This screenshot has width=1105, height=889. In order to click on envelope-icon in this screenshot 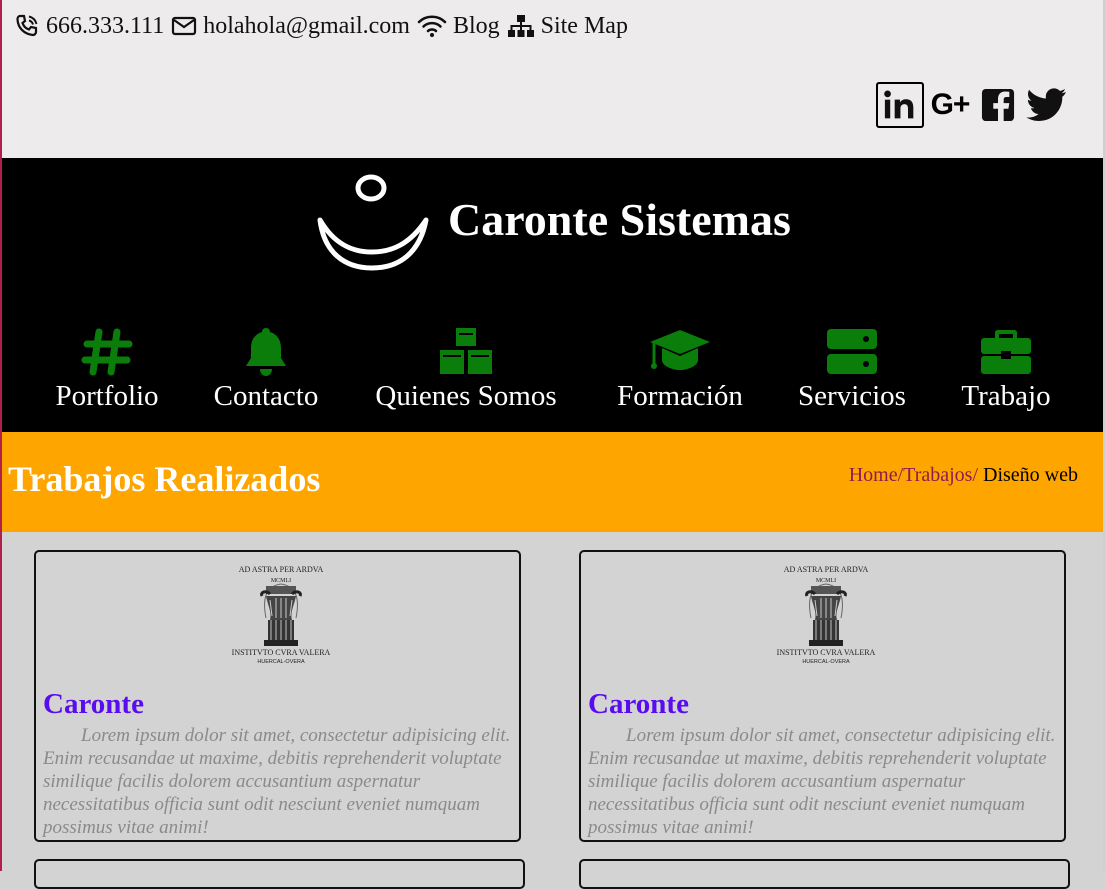, I will do `click(184, 26)`.